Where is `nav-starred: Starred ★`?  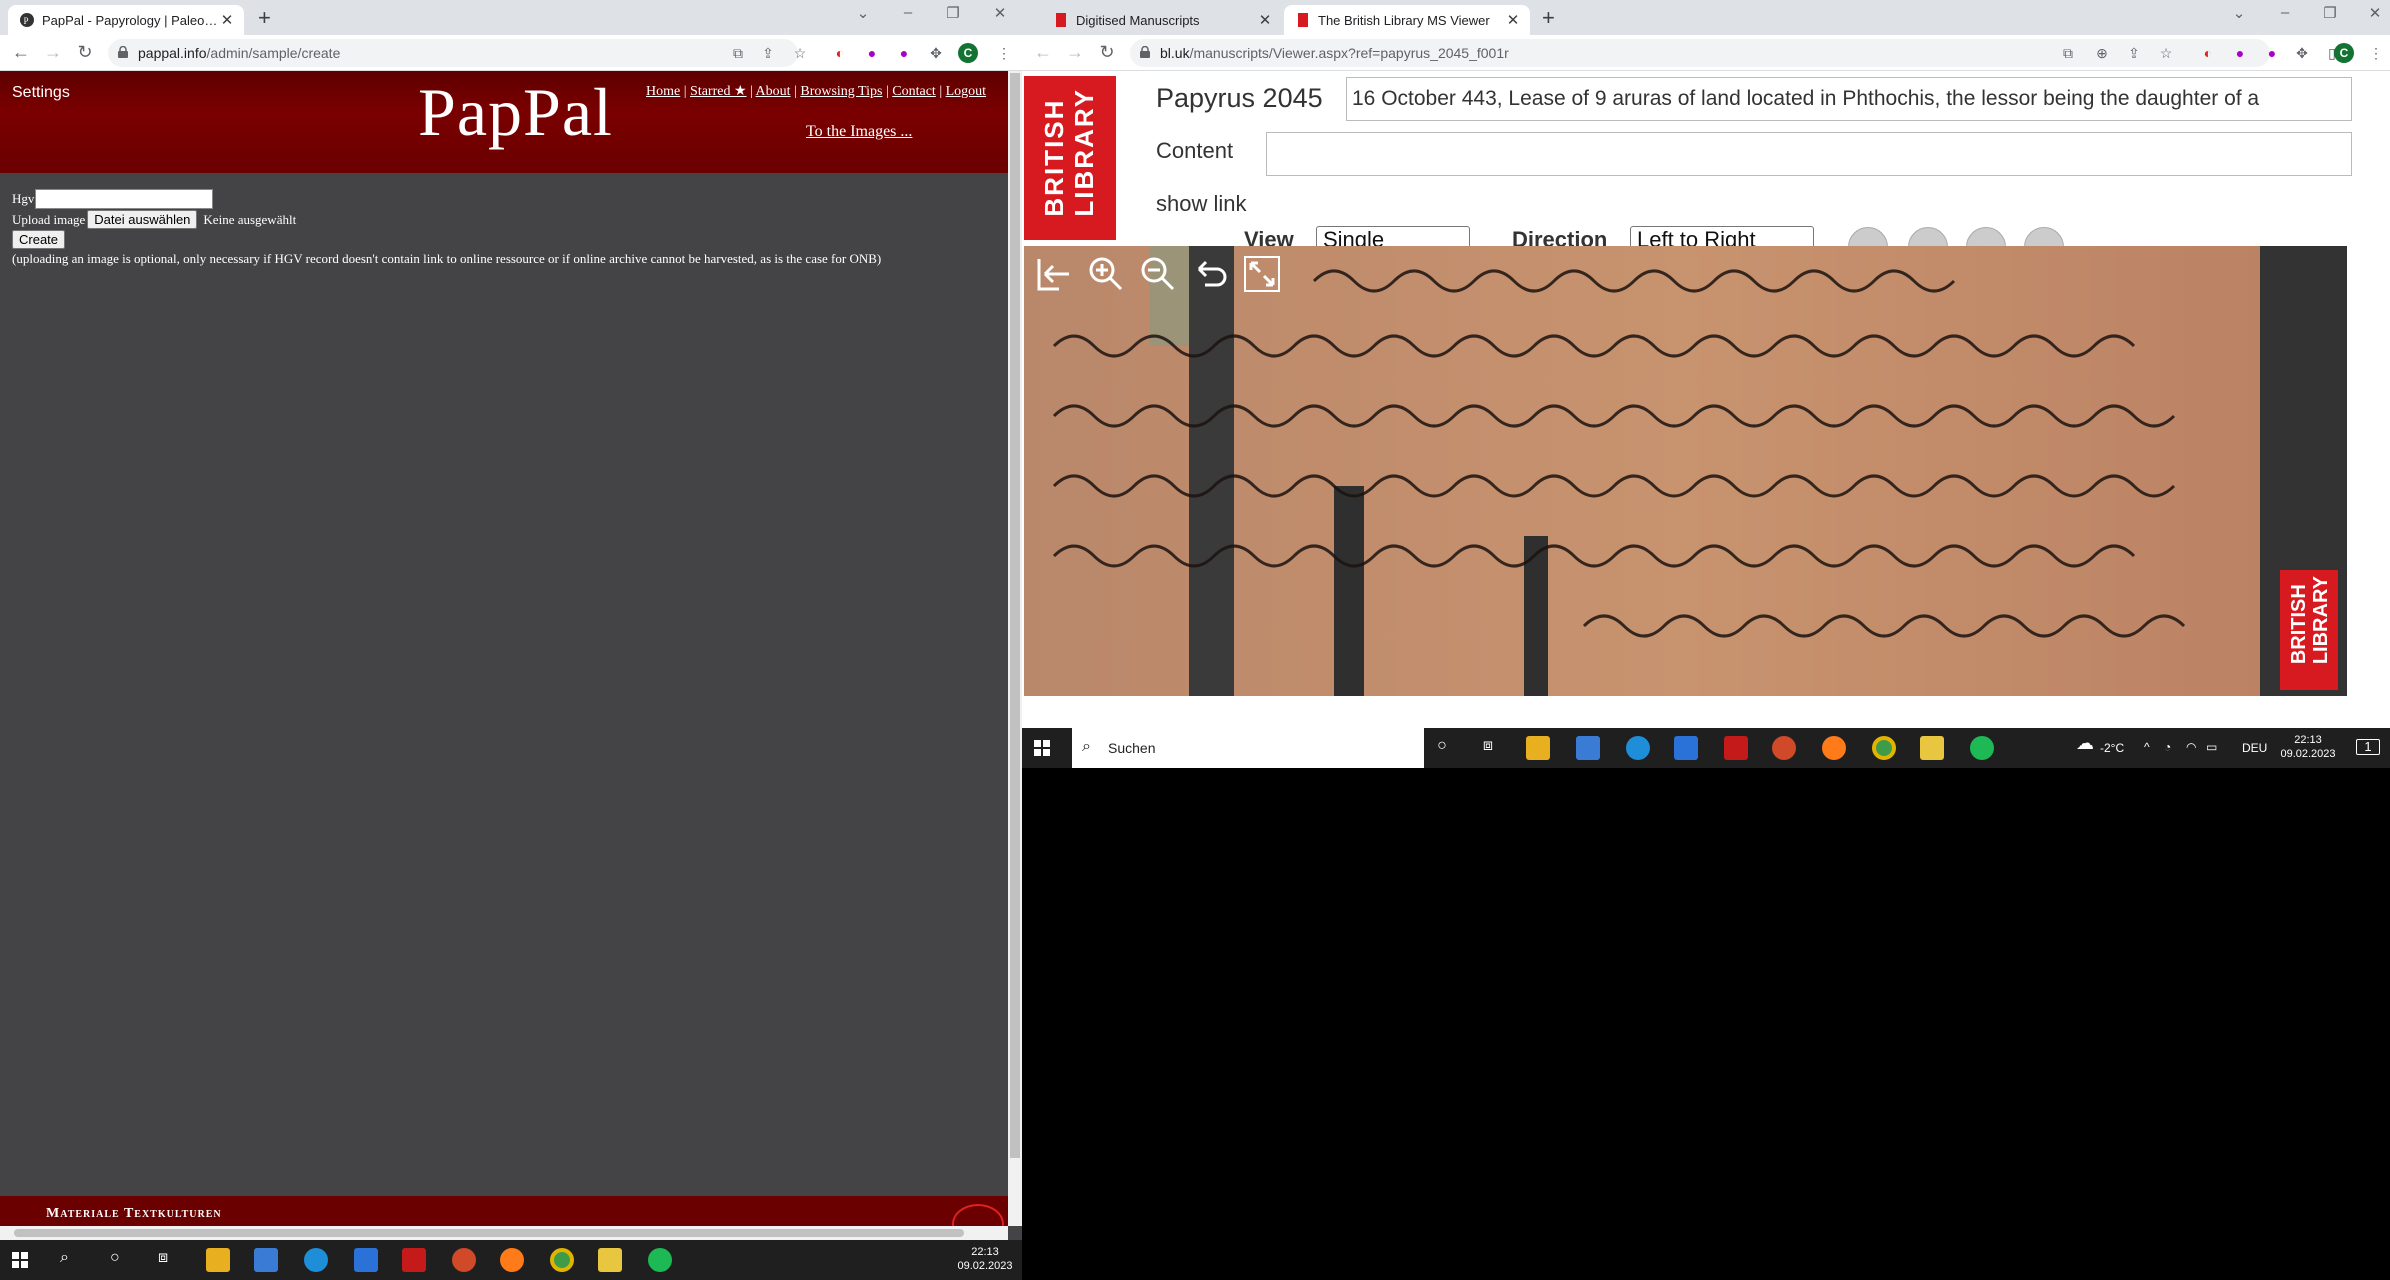 nav-starred: Starred ★ is located at coordinates (718, 91).